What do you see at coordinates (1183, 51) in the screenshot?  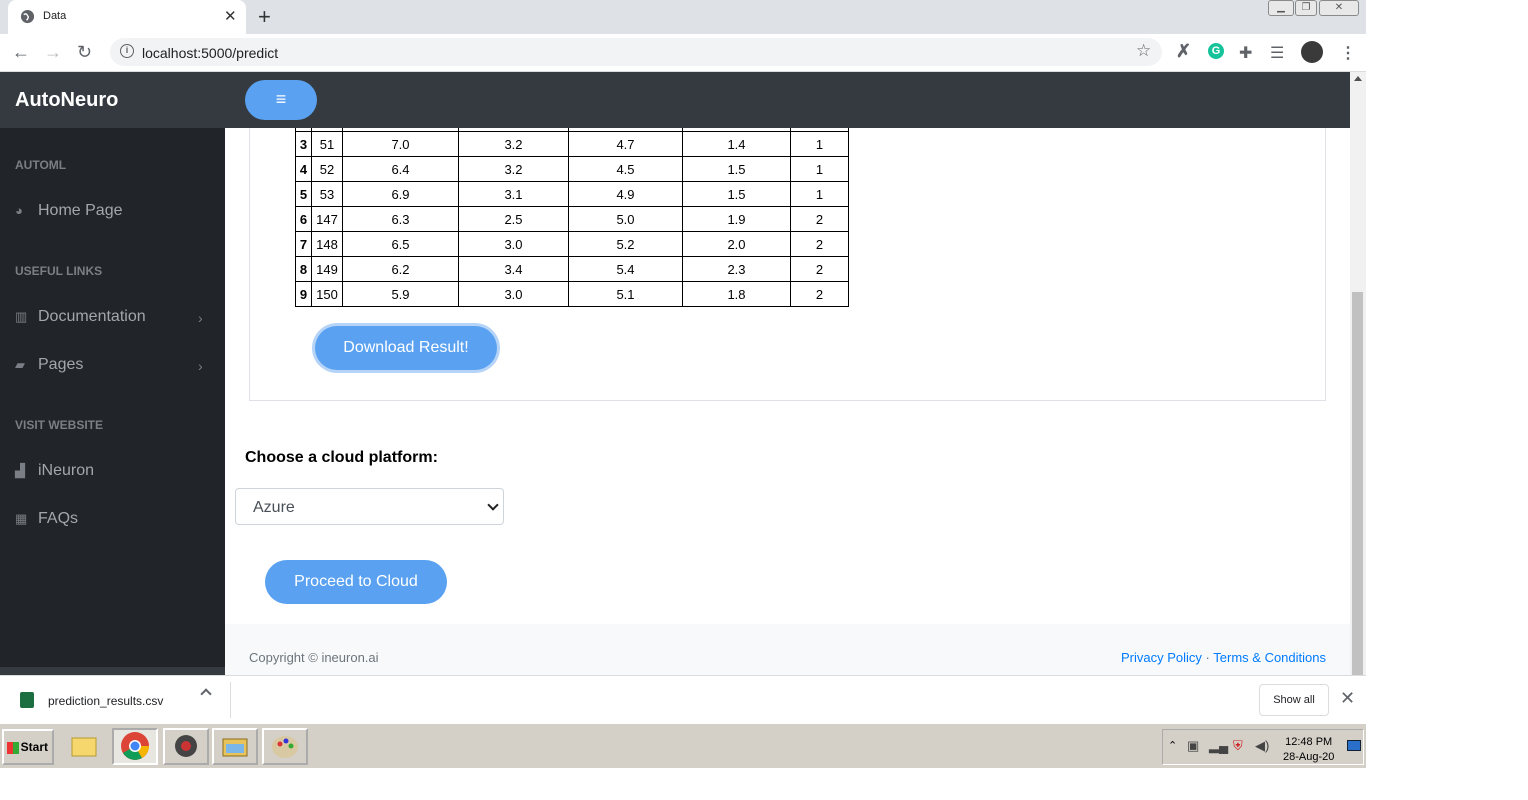 I see `x-extension-icon: ✗` at bounding box center [1183, 51].